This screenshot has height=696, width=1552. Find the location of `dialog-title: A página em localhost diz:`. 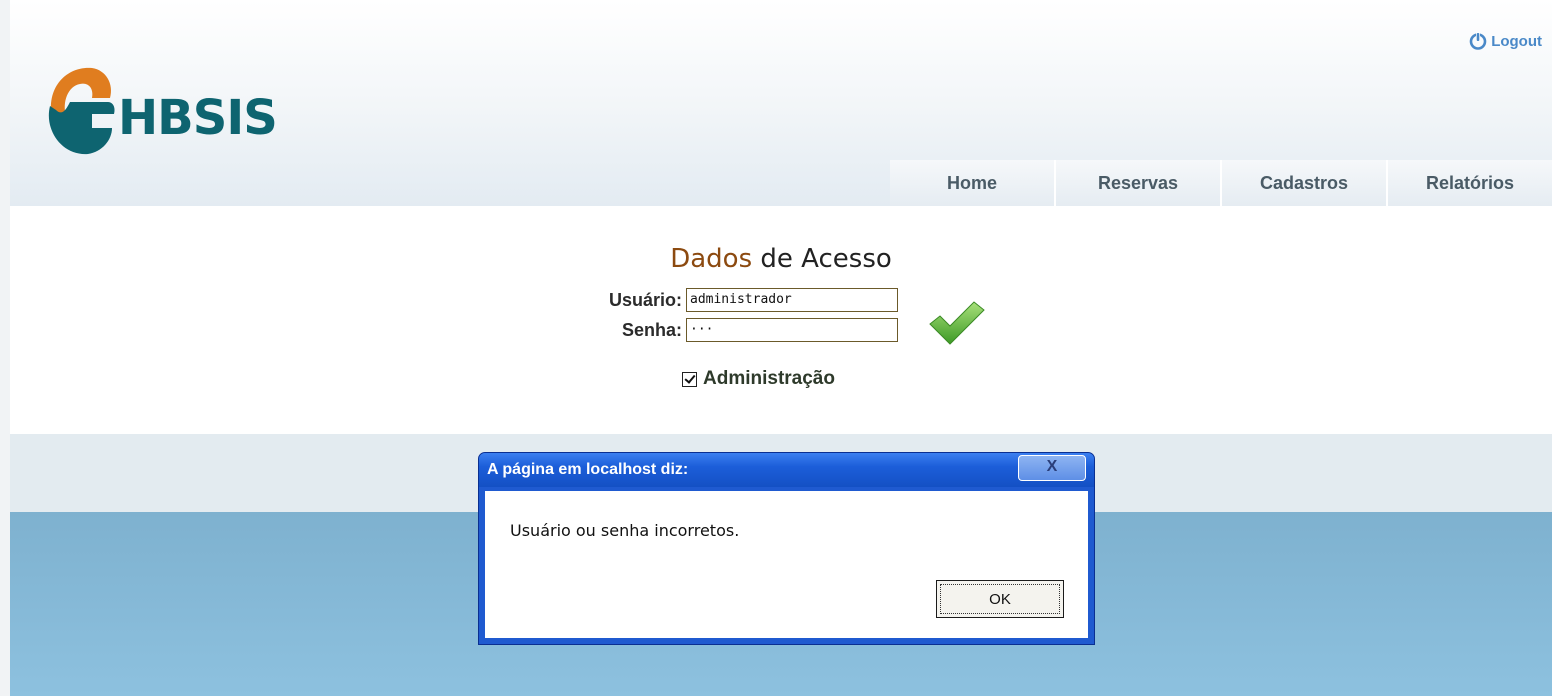

dialog-title: A página em localhost diz: is located at coordinates (588, 469).